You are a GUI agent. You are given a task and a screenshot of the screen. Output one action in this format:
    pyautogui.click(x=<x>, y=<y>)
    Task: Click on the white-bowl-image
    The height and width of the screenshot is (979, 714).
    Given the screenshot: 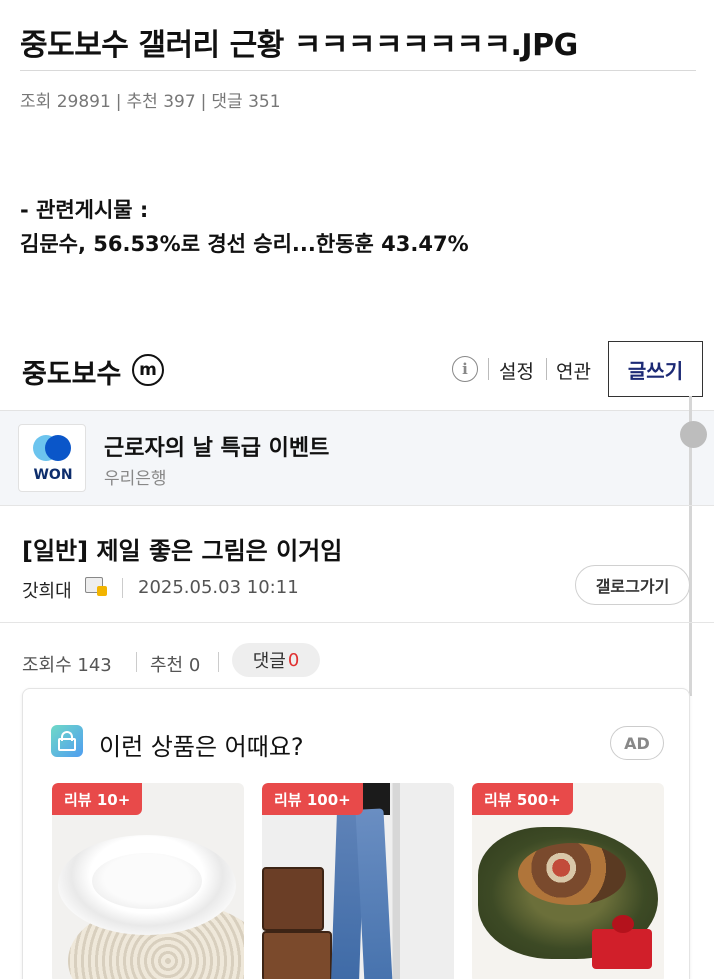 What is the action you would take?
    pyautogui.click(x=147, y=881)
    